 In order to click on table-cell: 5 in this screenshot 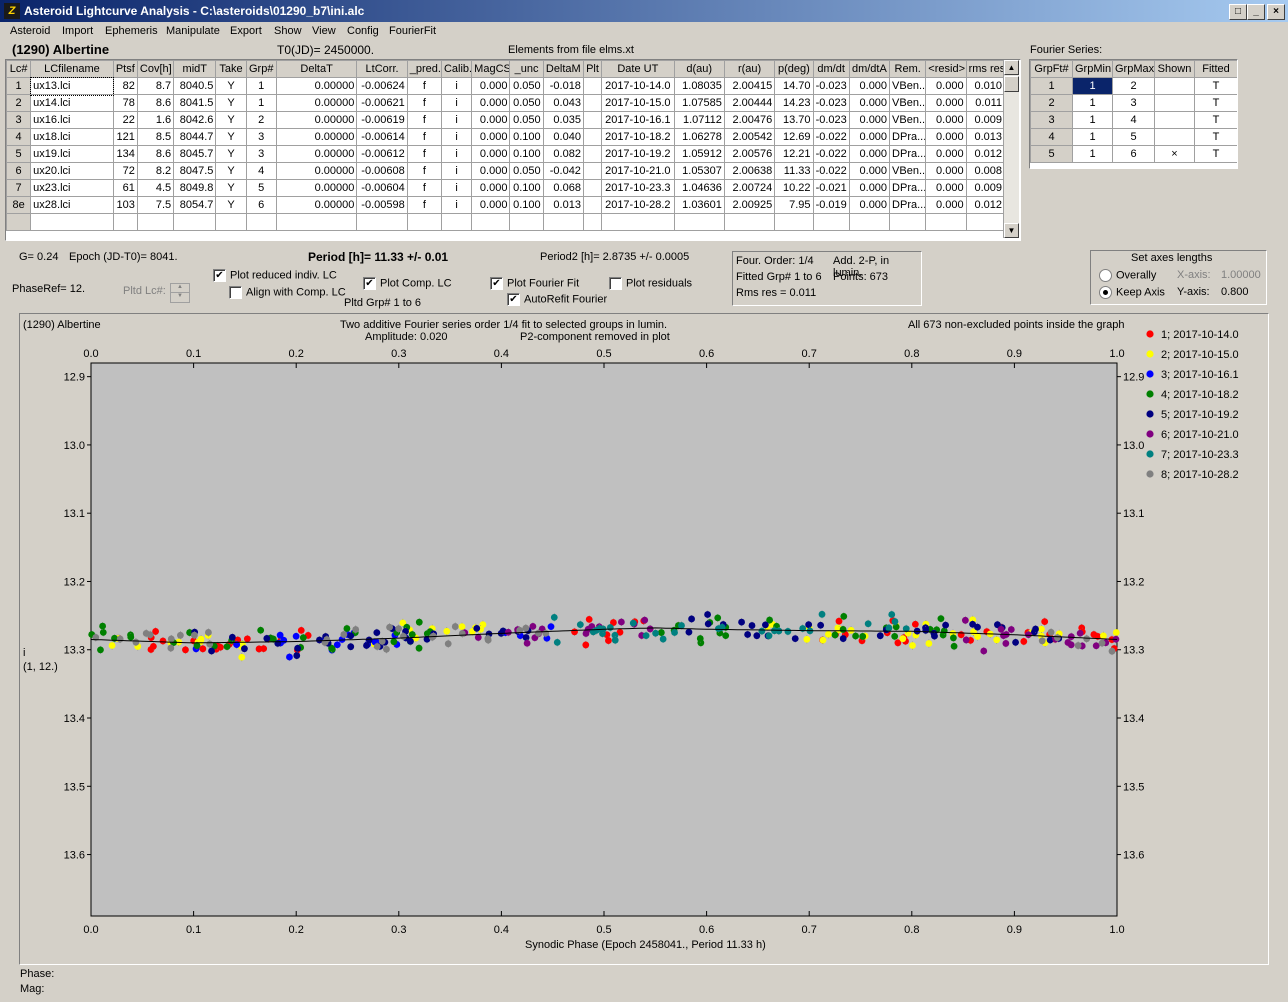, I will do `click(261, 188)`.